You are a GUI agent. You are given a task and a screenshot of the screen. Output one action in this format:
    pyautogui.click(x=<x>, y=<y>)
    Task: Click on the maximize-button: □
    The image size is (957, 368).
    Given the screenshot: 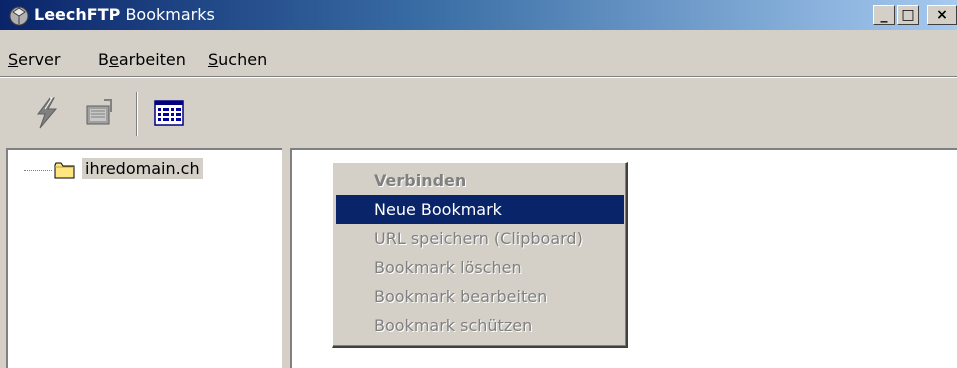 What is the action you would take?
    pyautogui.click(x=908, y=15)
    